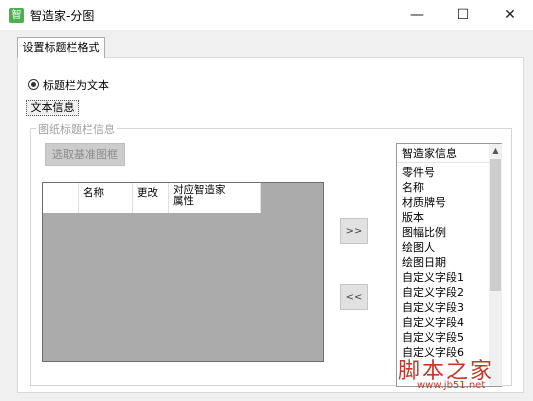 The image size is (533, 401). Describe the element at coordinates (354, 231) in the screenshot. I see `add-attribute-button: >>` at that location.